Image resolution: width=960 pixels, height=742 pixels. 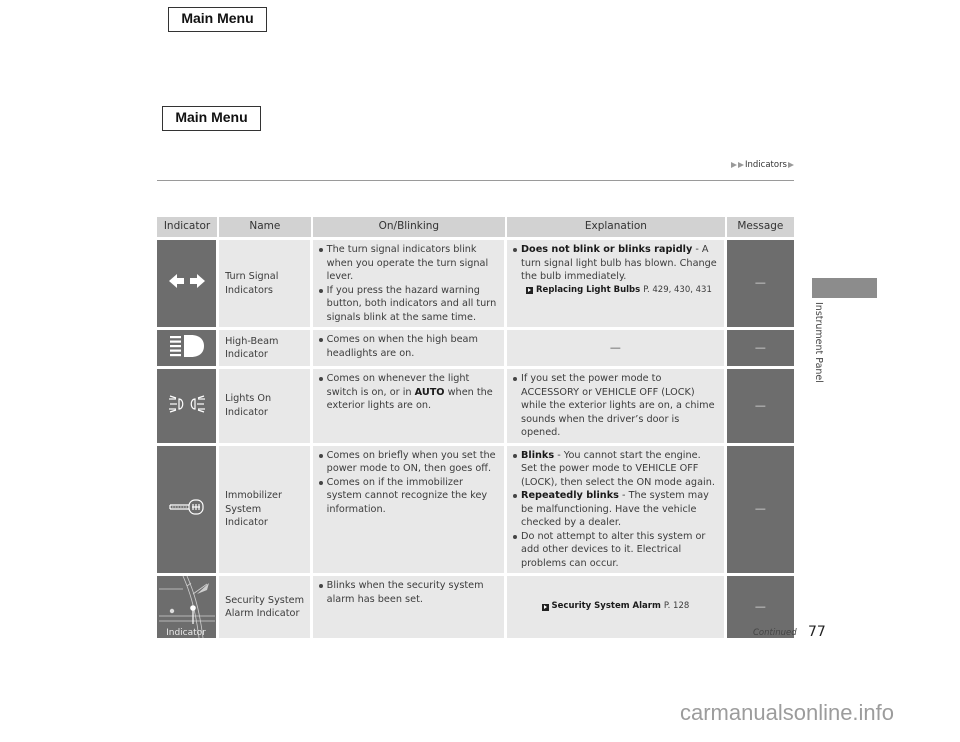 I want to click on section-tab-marker, so click(x=844, y=288).